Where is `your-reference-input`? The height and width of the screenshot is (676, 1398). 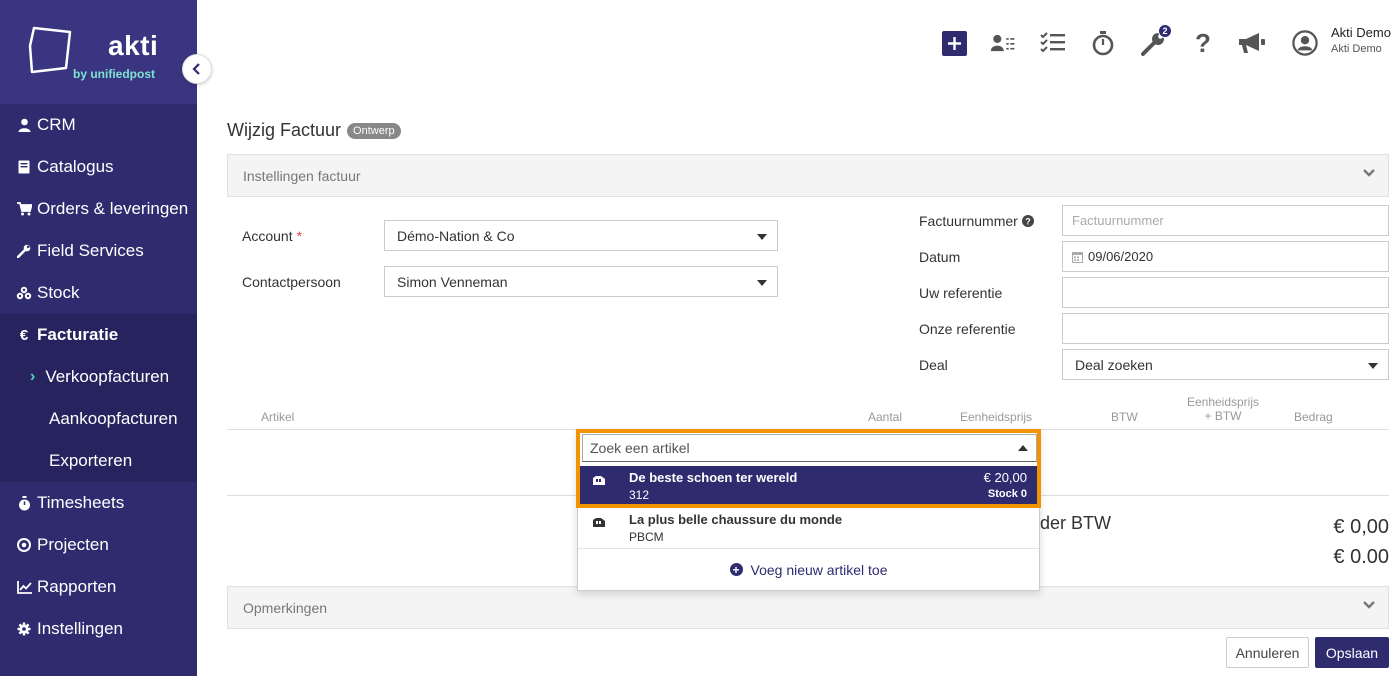 your-reference-input is located at coordinates (1225, 292).